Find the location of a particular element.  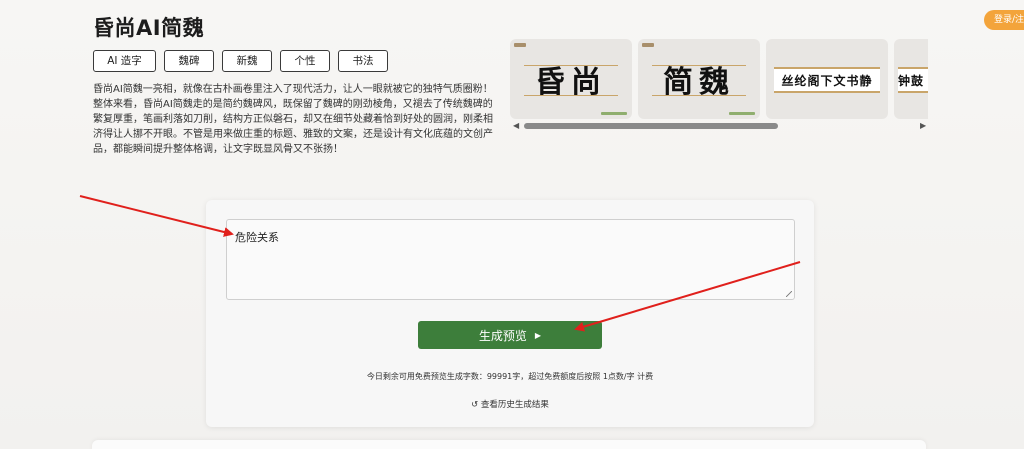

text-input: 危险关系 is located at coordinates (510, 259).